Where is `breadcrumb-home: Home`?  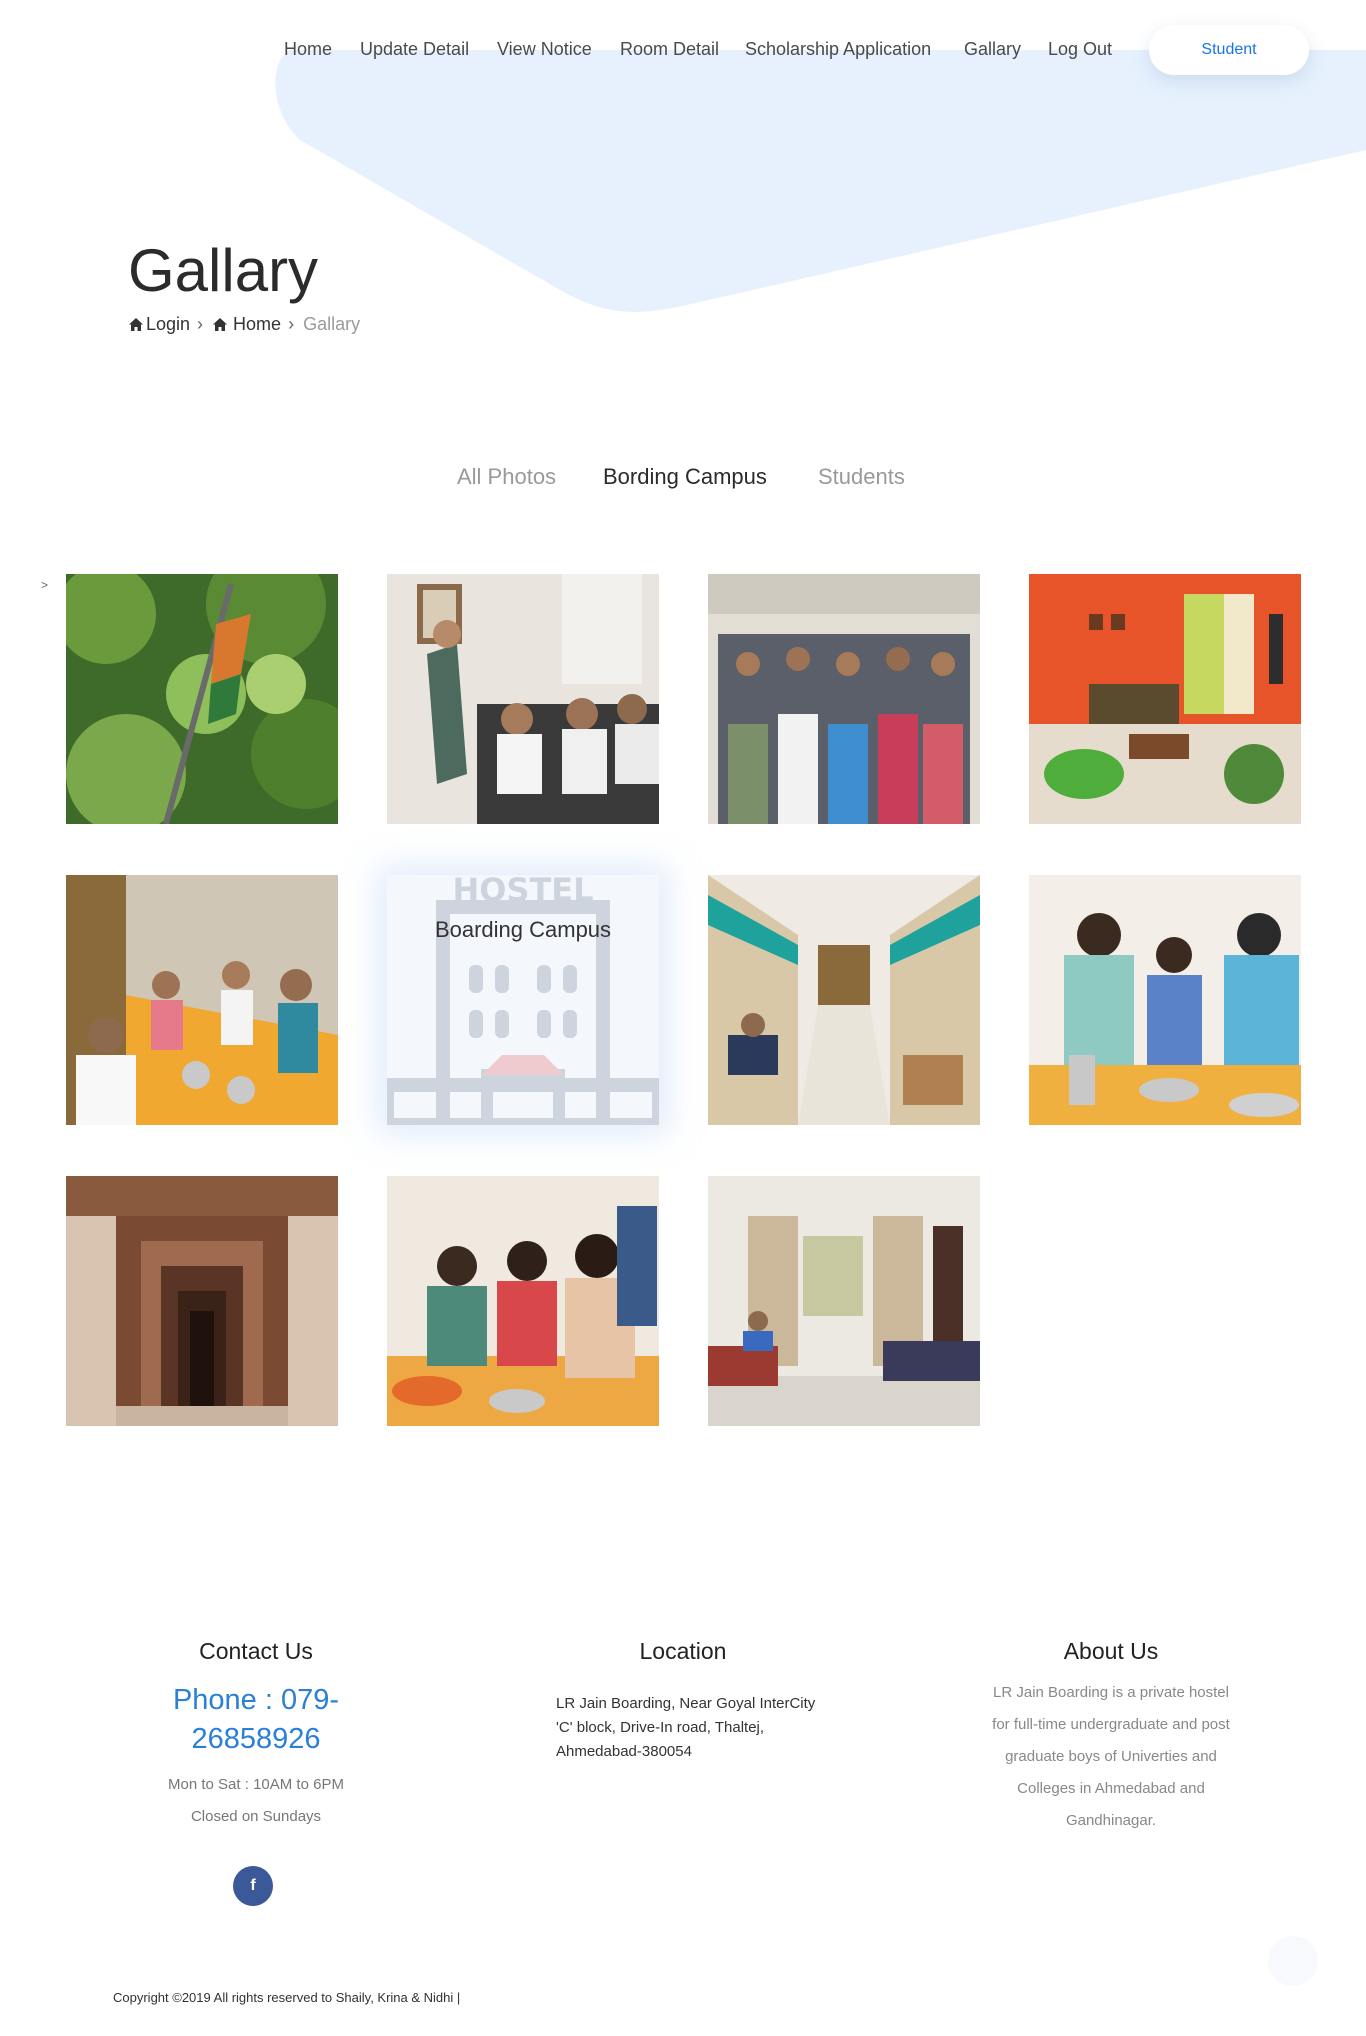 breadcrumb-home: Home is located at coordinates (246, 324).